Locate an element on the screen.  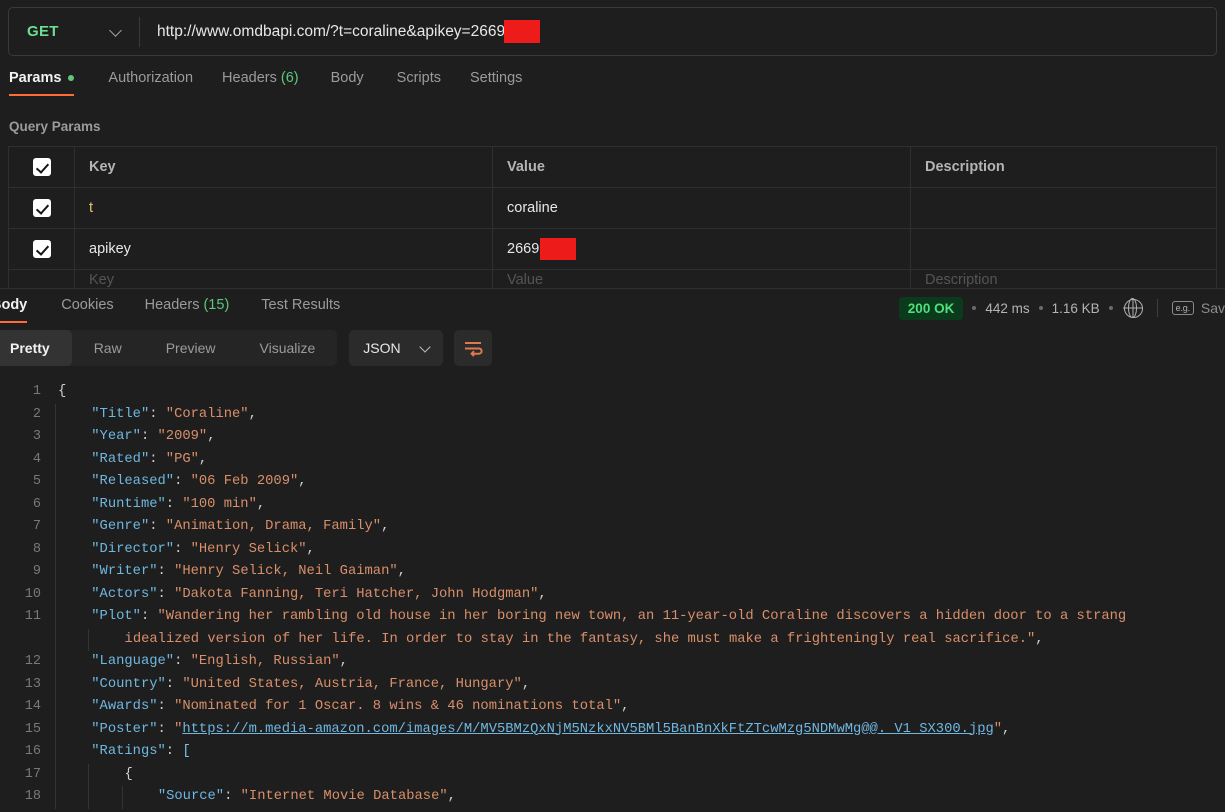
table-row: t coraline is located at coordinates (612, 208).